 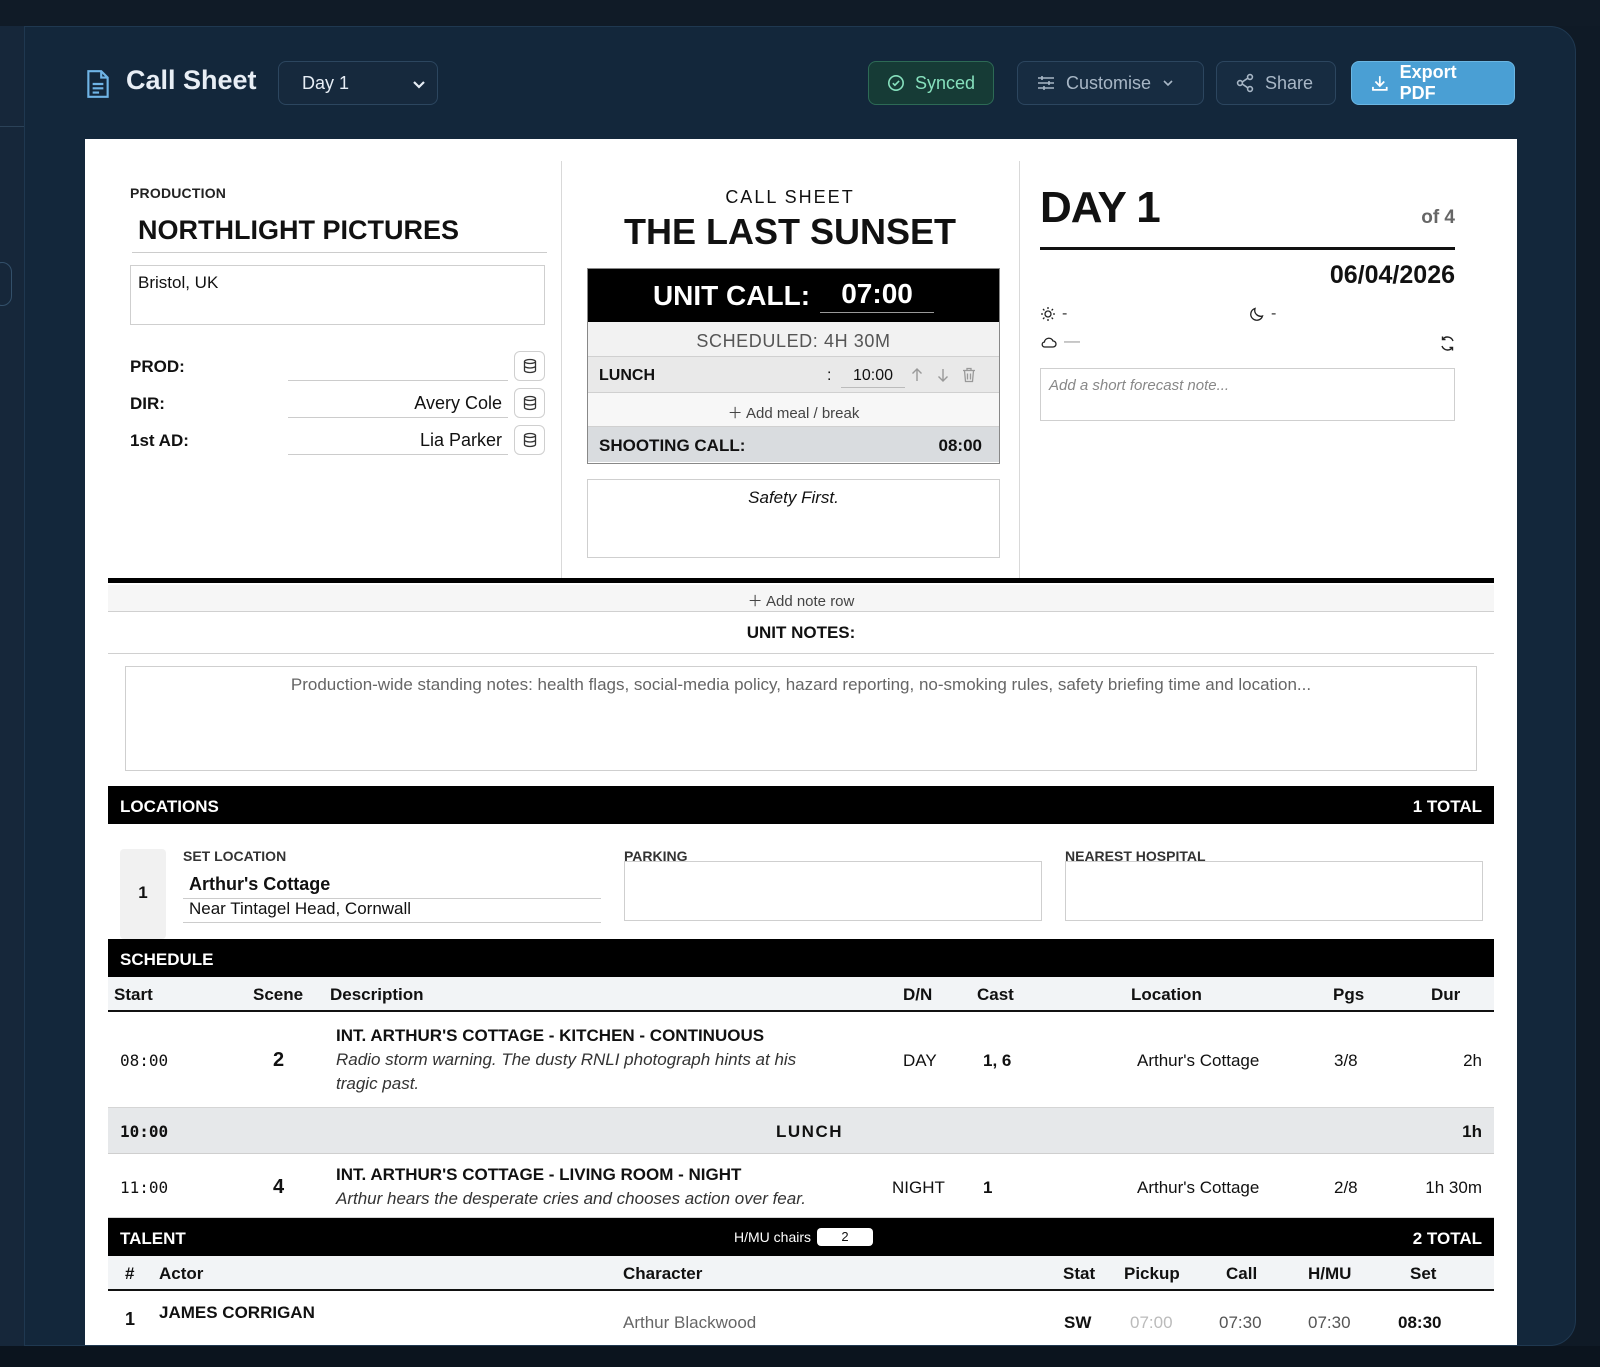 What do you see at coordinates (790, 197) in the screenshot?
I see `call-sheet-label: CALL SHEET` at bounding box center [790, 197].